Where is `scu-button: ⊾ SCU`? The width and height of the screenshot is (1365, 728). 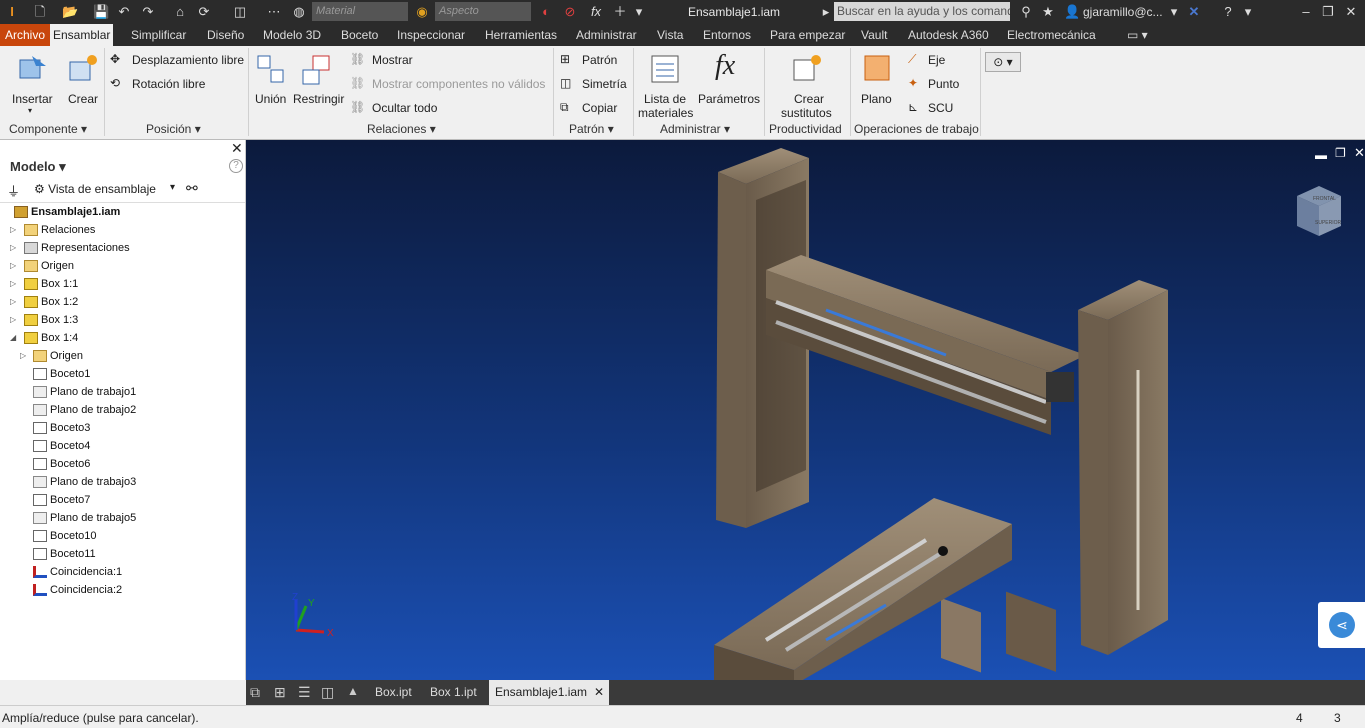 scu-button: ⊾ SCU is located at coordinates (934, 109).